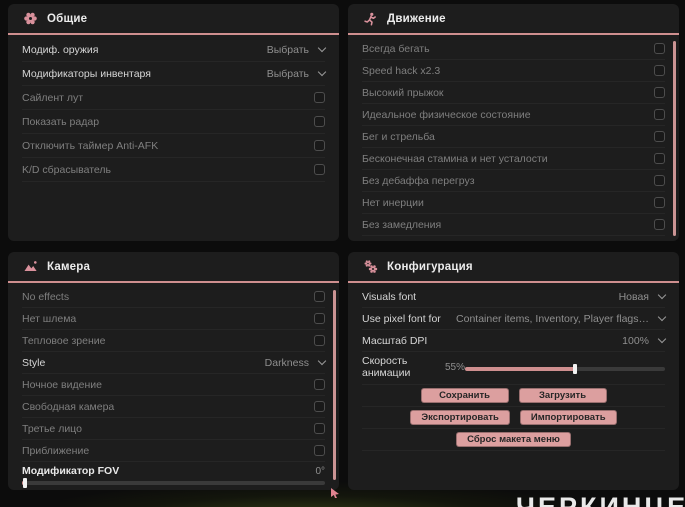 This screenshot has width=685, height=507. What do you see at coordinates (455, 158) in the screenshot?
I see `row-label: Бесконечная стамина и нет усталости` at bounding box center [455, 158].